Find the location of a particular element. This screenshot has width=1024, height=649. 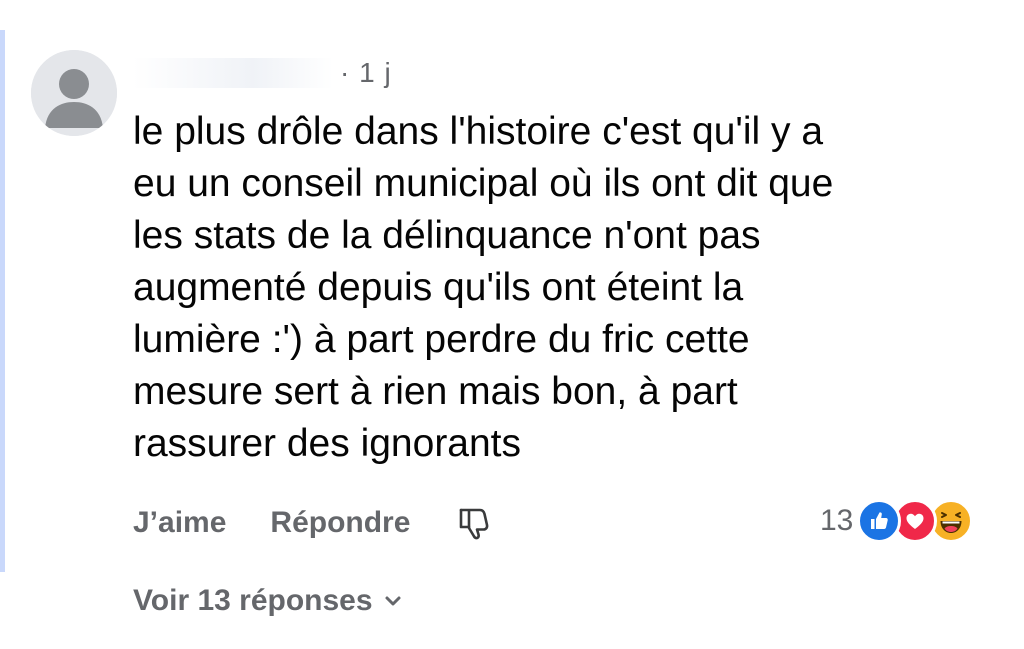

view-replies-label: Voir 13 réponses is located at coordinates (253, 600).